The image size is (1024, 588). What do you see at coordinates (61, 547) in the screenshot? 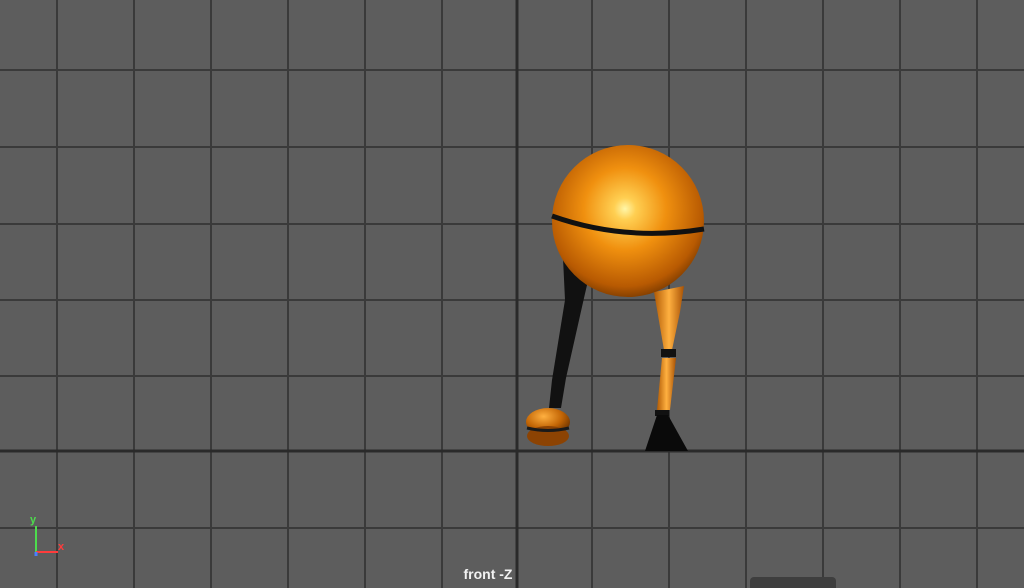
I see `x-axis-label: x` at bounding box center [61, 547].